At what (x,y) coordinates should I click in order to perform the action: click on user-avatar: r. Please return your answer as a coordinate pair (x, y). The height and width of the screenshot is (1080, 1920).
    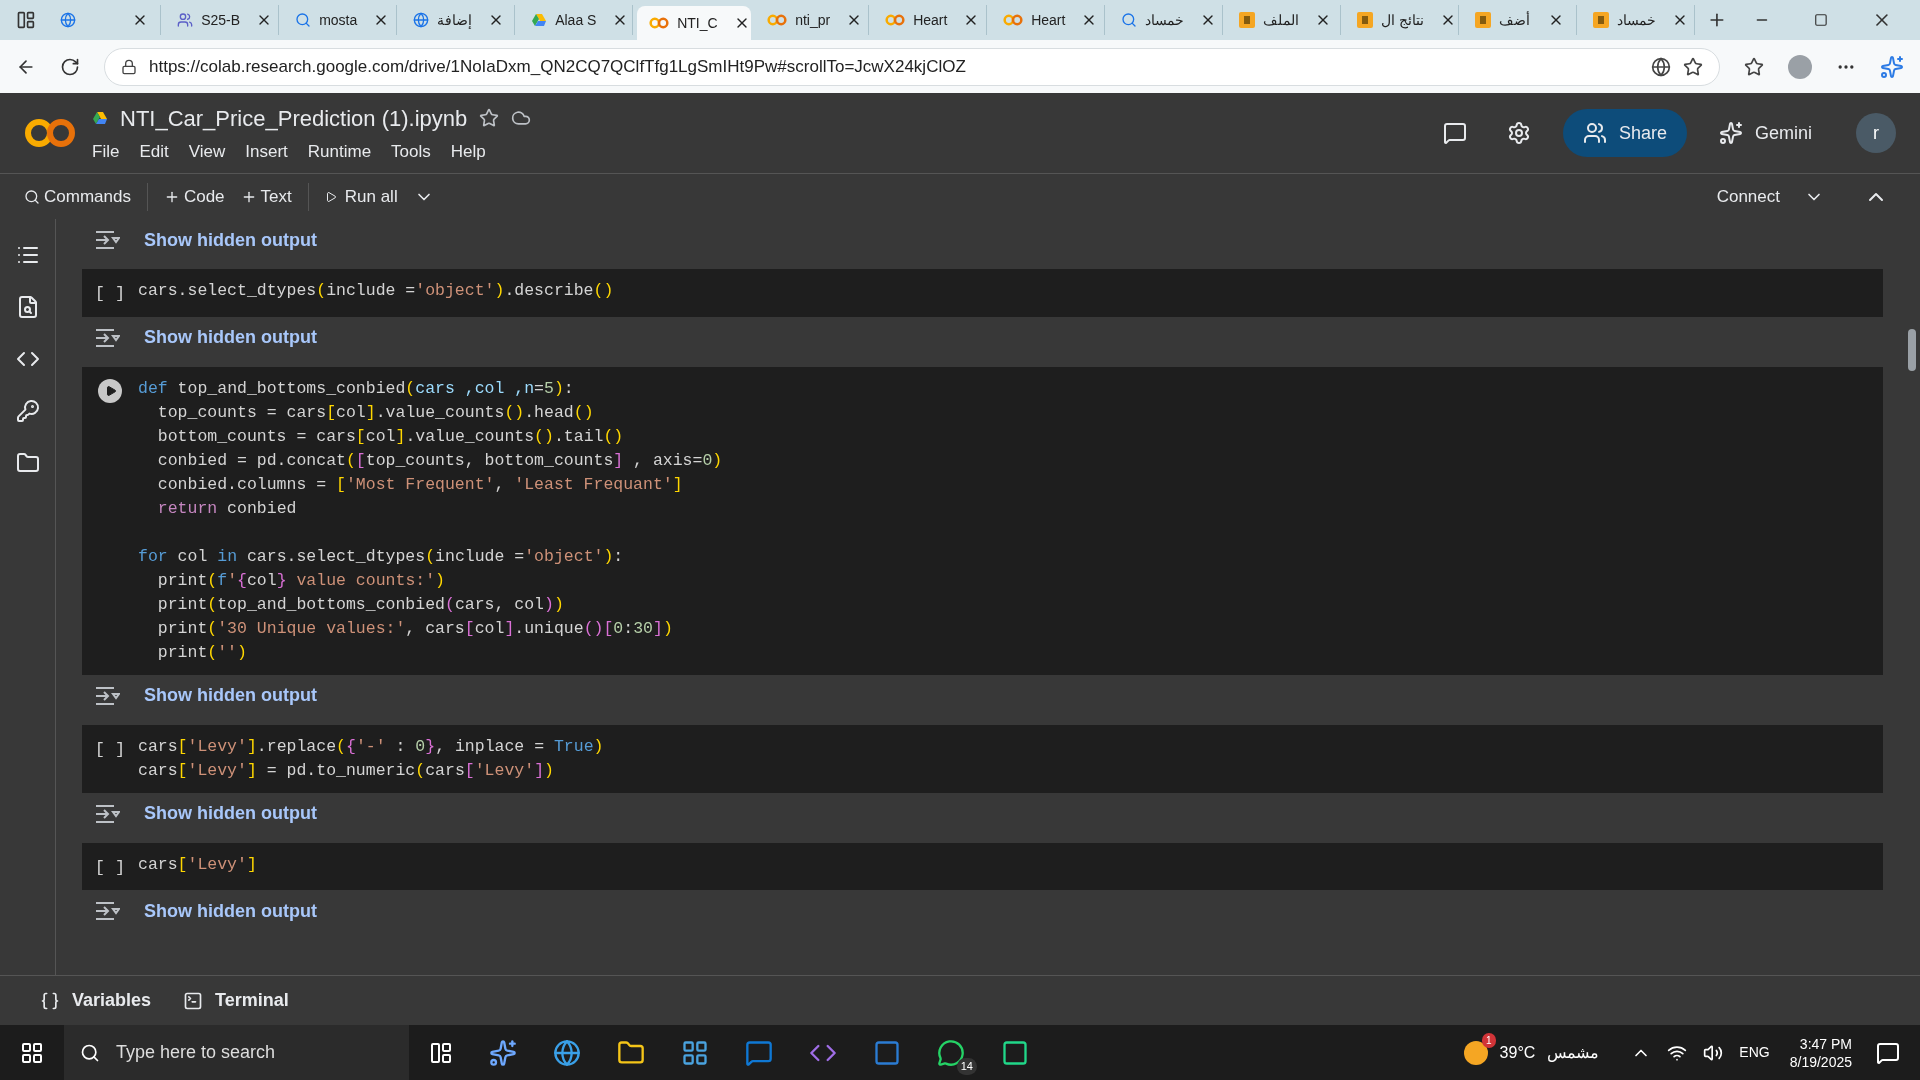
    Looking at the image, I should click on (1876, 133).